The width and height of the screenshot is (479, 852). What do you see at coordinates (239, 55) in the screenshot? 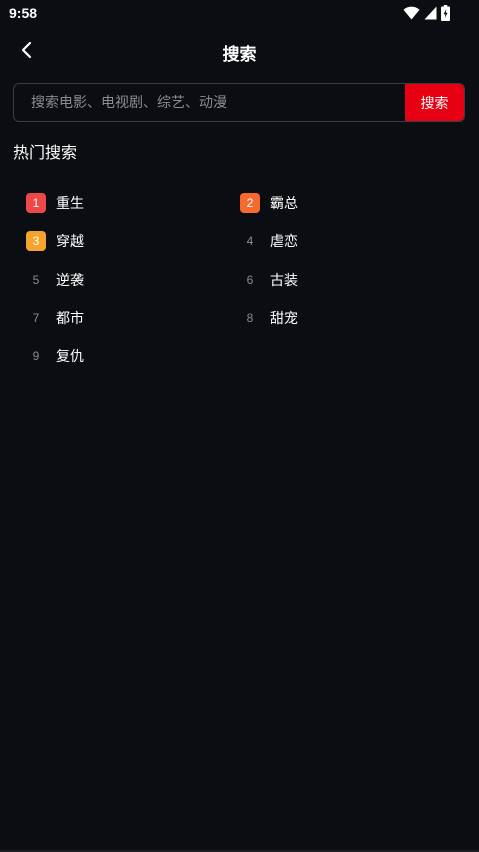
I see `page-title: 搜索` at bounding box center [239, 55].